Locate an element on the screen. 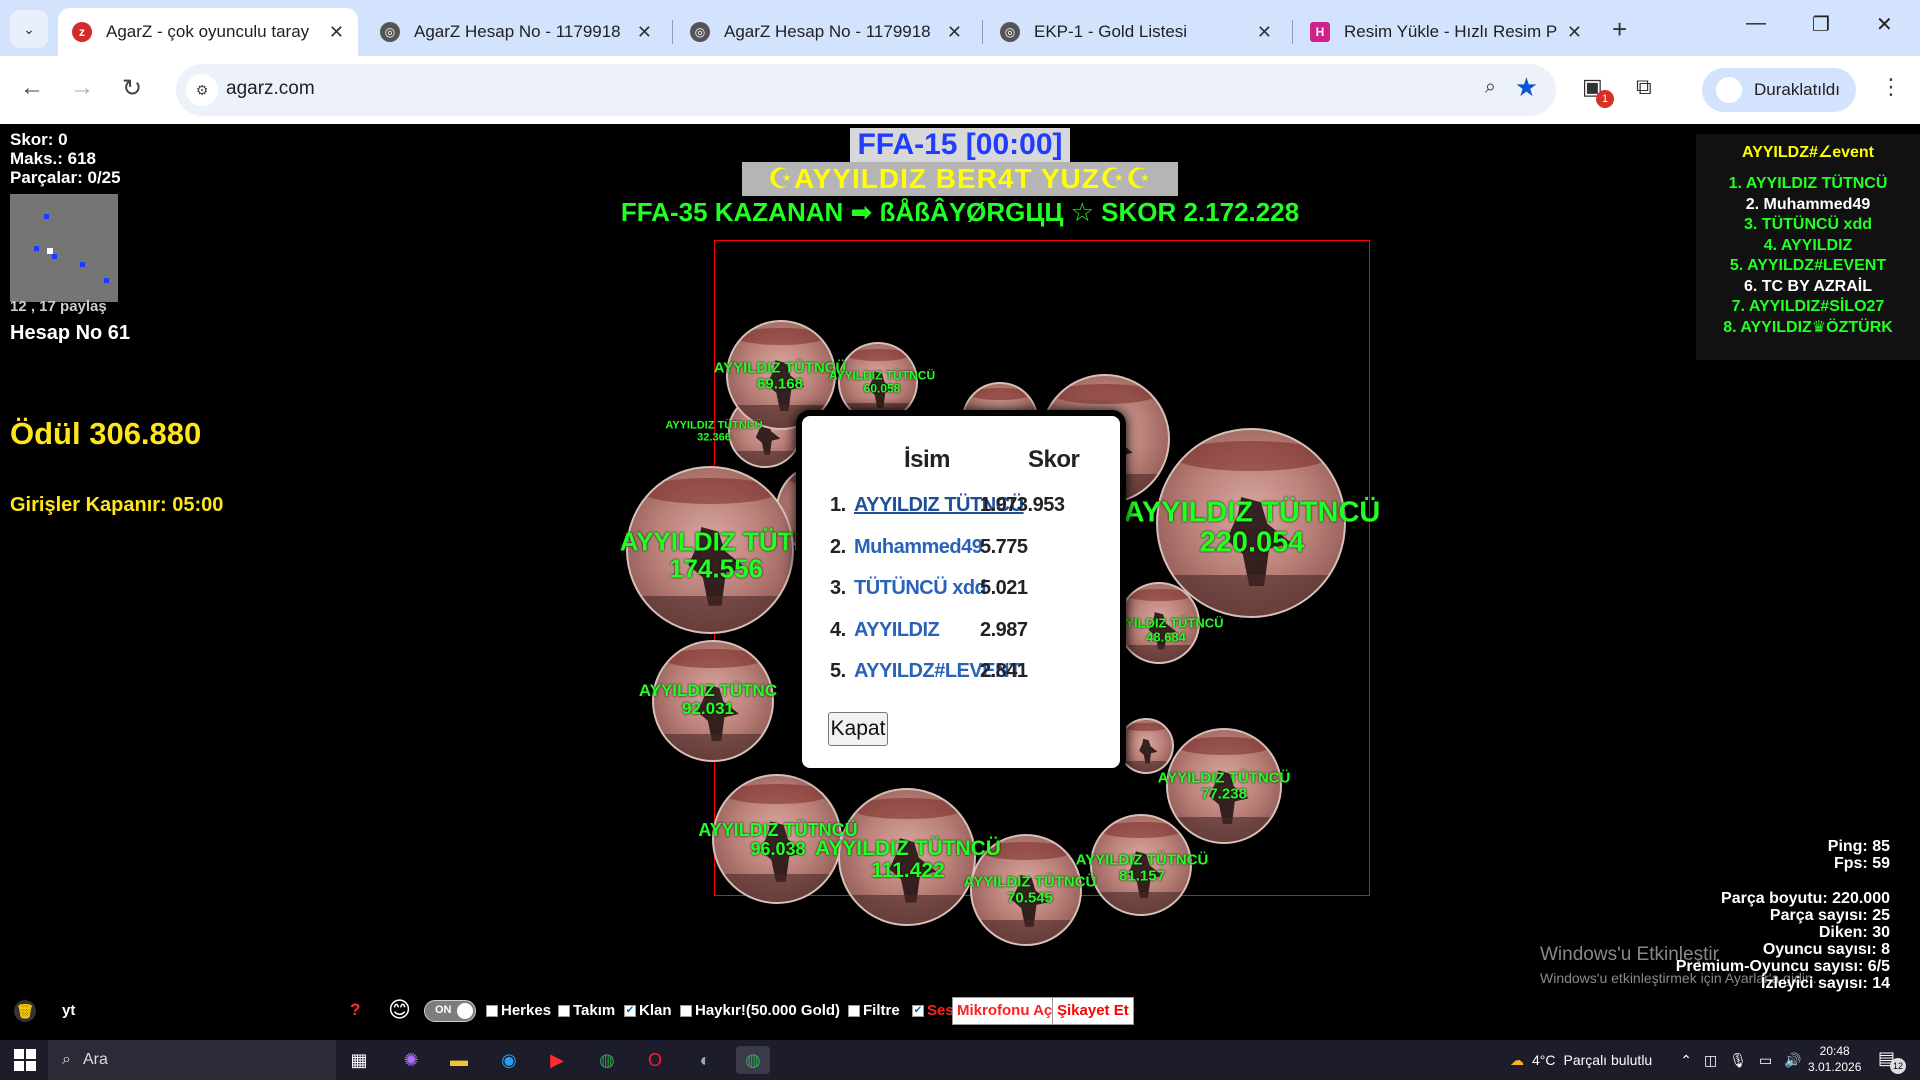 The height and width of the screenshot is (1080, 1920). microphone-icon: 🎙 is located at coordinates (1738, 1060).